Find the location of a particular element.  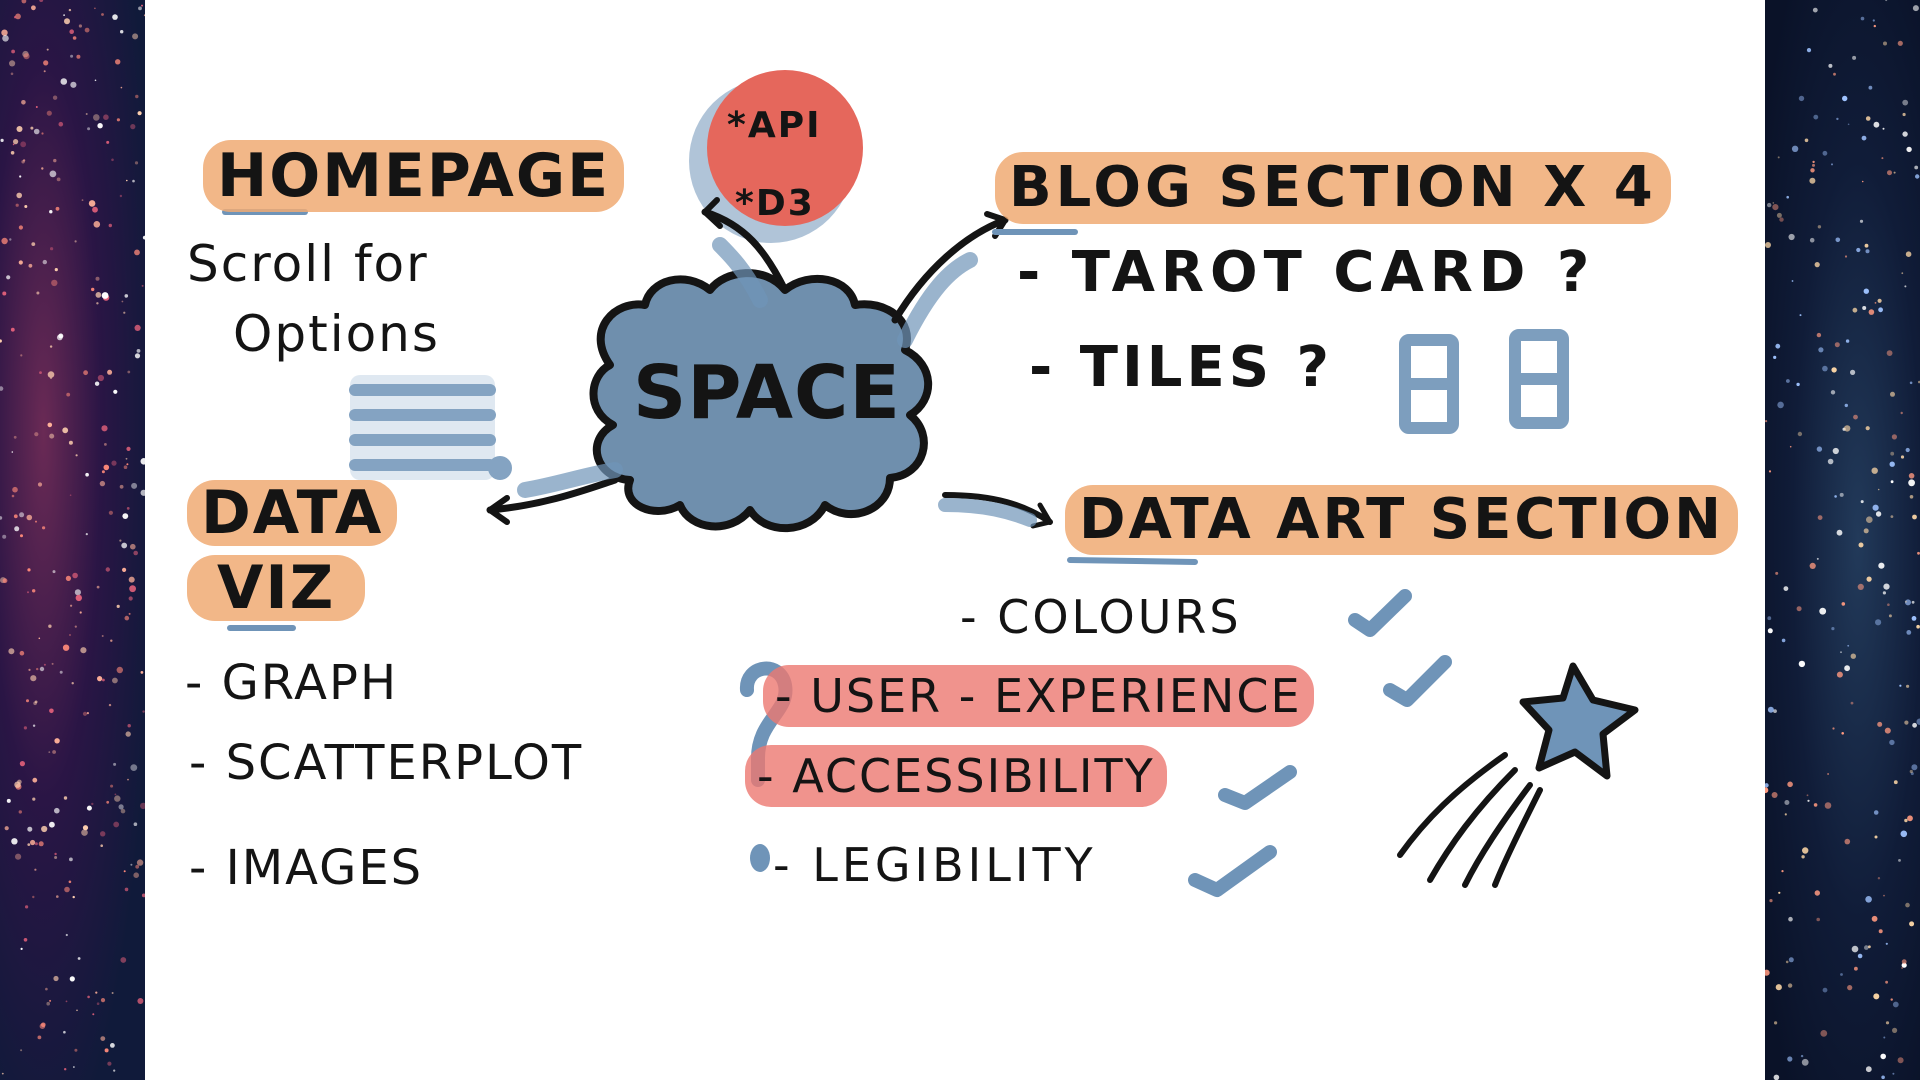

arrow-to-dataviz is located at coordinates (554, 493).